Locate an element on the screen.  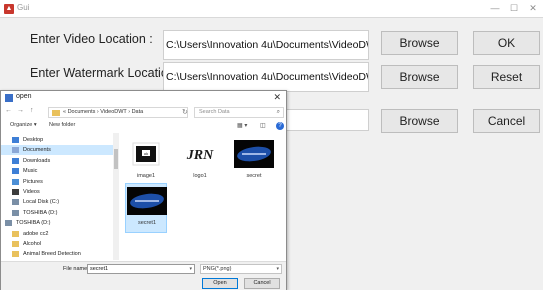
preview-pane-icon: ◫ is located at coordinates (263, 125).